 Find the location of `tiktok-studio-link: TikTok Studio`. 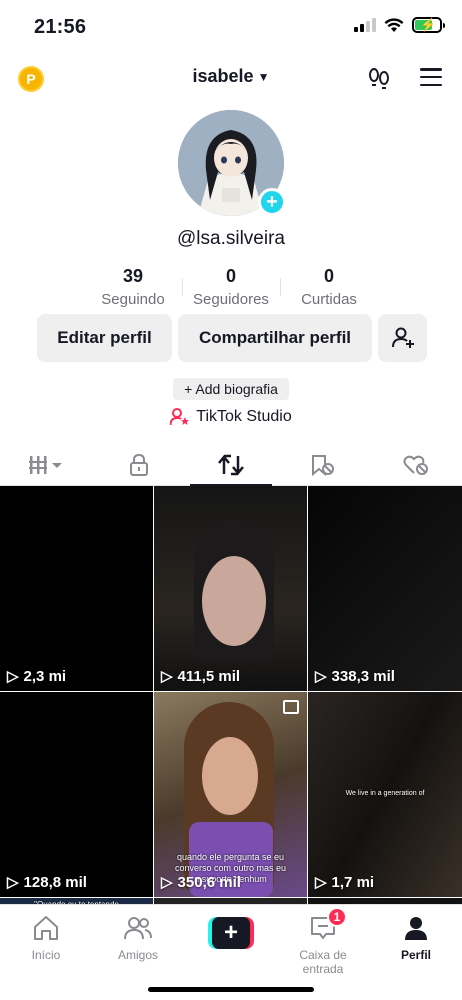

tiktok-studio-link: TikTok Studio is located at coordinates (231, 417).